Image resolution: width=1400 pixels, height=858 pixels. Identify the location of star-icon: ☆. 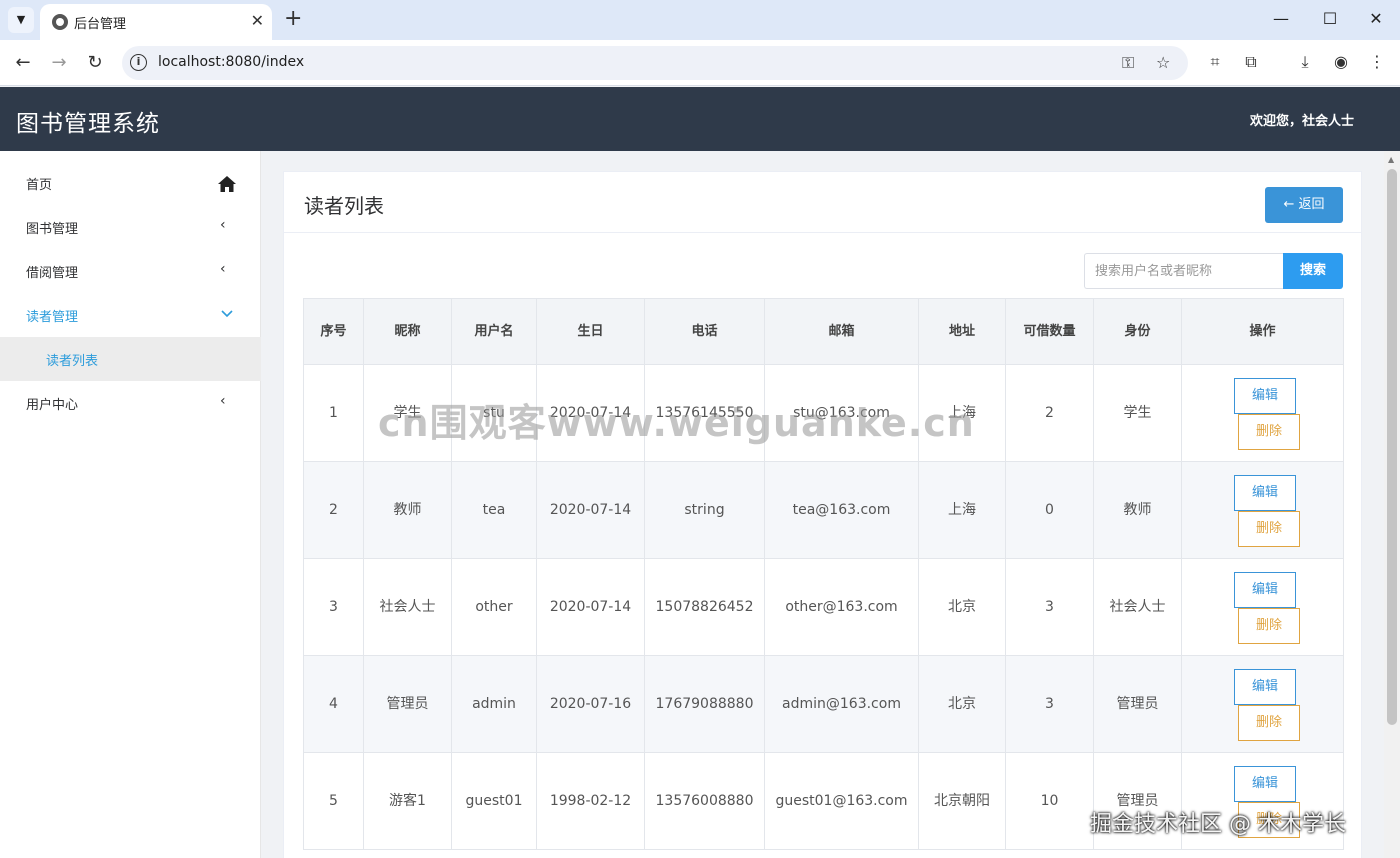
(1163, 62).